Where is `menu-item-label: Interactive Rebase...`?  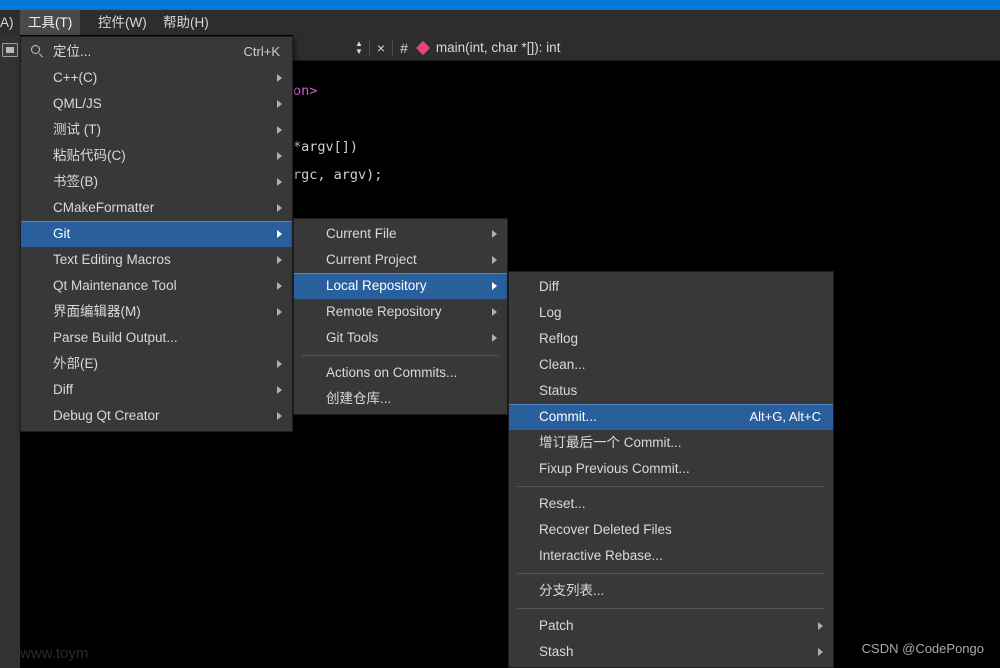 menu-item-label: Interactive Rebase... is located at coordinates (601, 555).